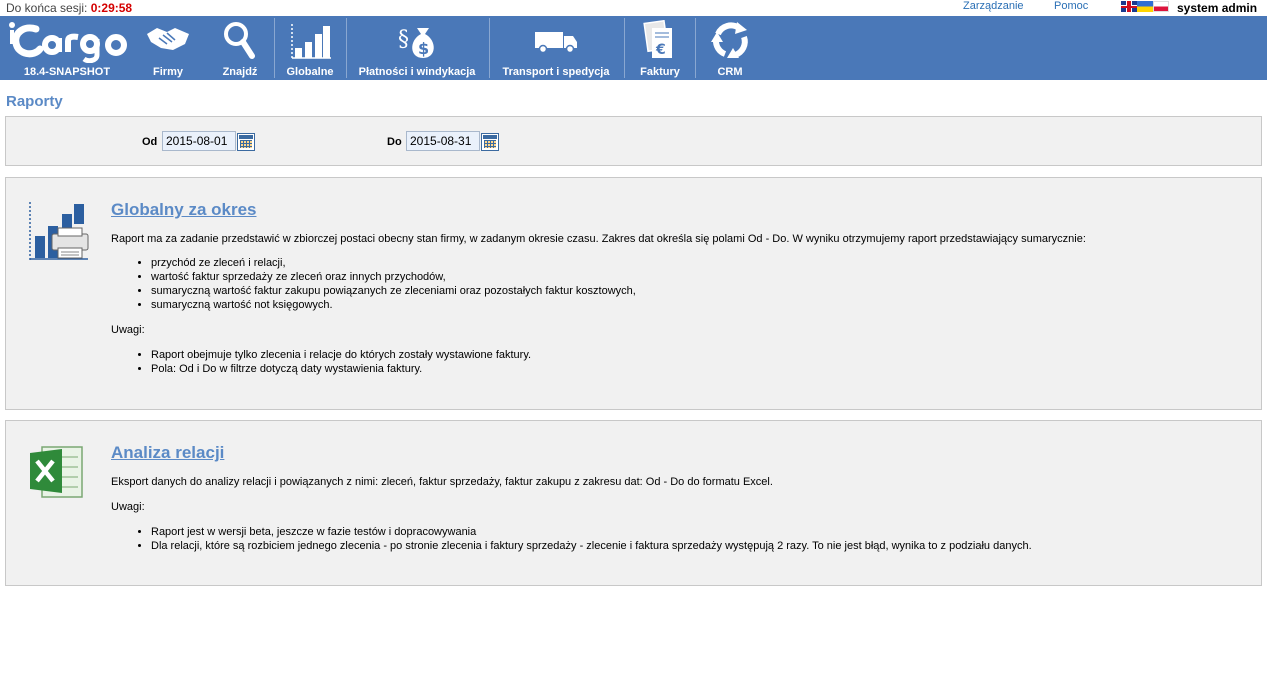  I want to click on report-relations-notes-label: Uwagi:, so click(128, 507).